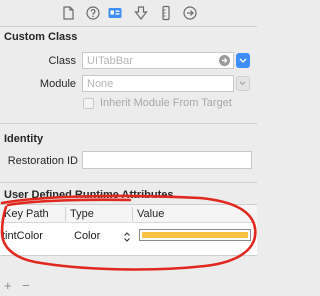 The height and width of the screenshot is (296, 320). I want to click on module-dropdown-button, so click(243, 83).